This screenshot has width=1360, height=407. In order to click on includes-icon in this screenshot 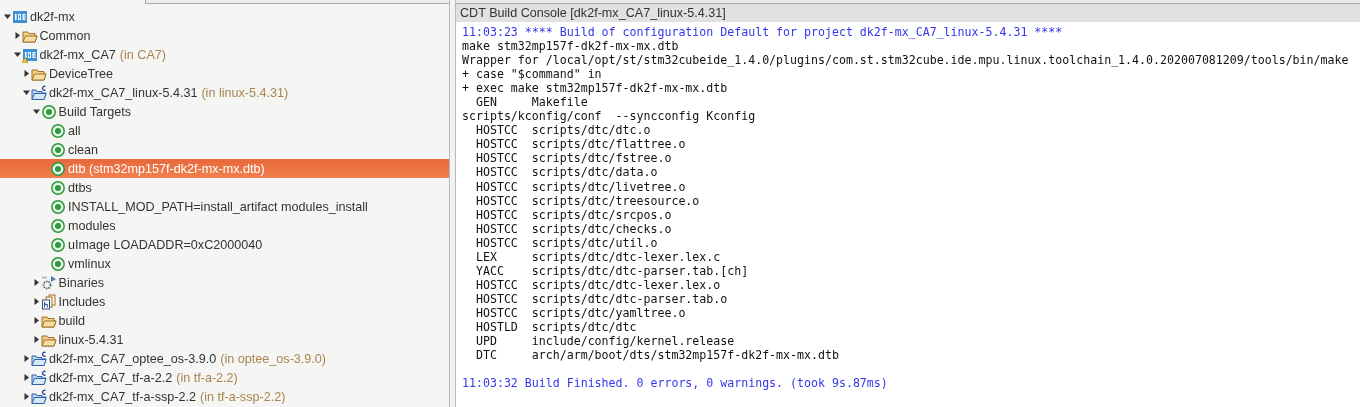, I will do `click(48, 301)`.